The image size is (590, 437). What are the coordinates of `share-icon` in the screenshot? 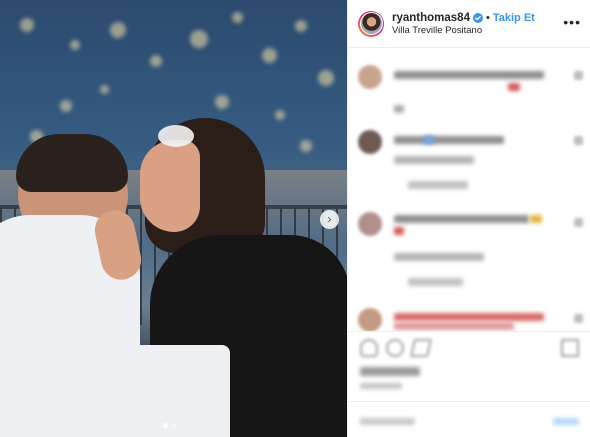 It's located at (421, 348).